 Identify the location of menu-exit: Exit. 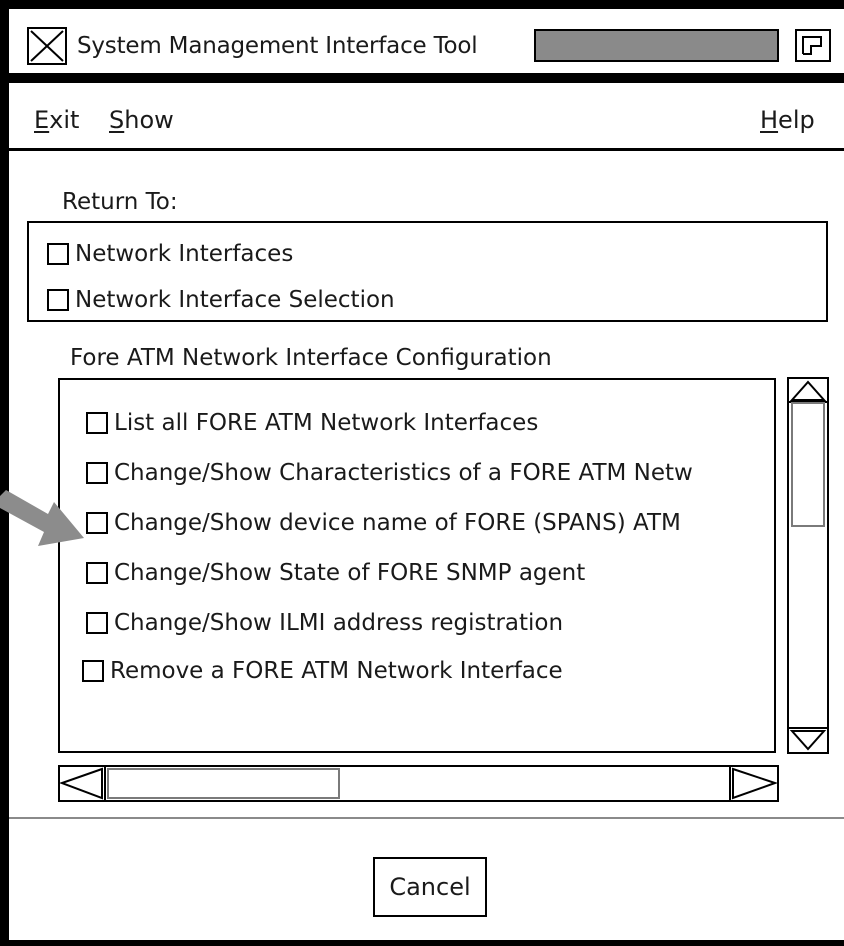
(56, 120).